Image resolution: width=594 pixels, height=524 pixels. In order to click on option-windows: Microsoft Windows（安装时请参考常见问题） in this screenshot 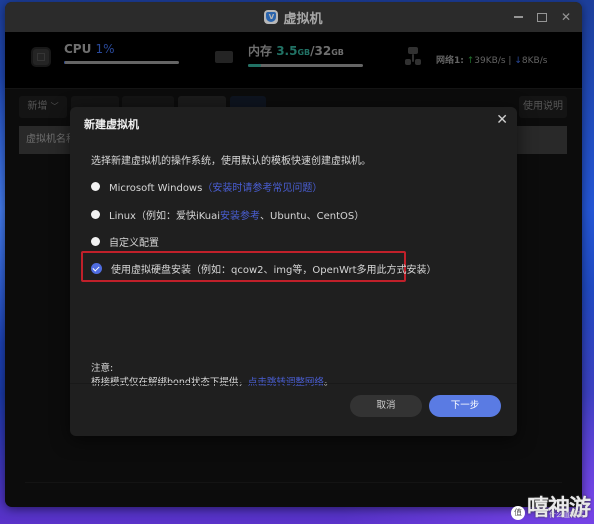, I will do `click(206, 186)`.